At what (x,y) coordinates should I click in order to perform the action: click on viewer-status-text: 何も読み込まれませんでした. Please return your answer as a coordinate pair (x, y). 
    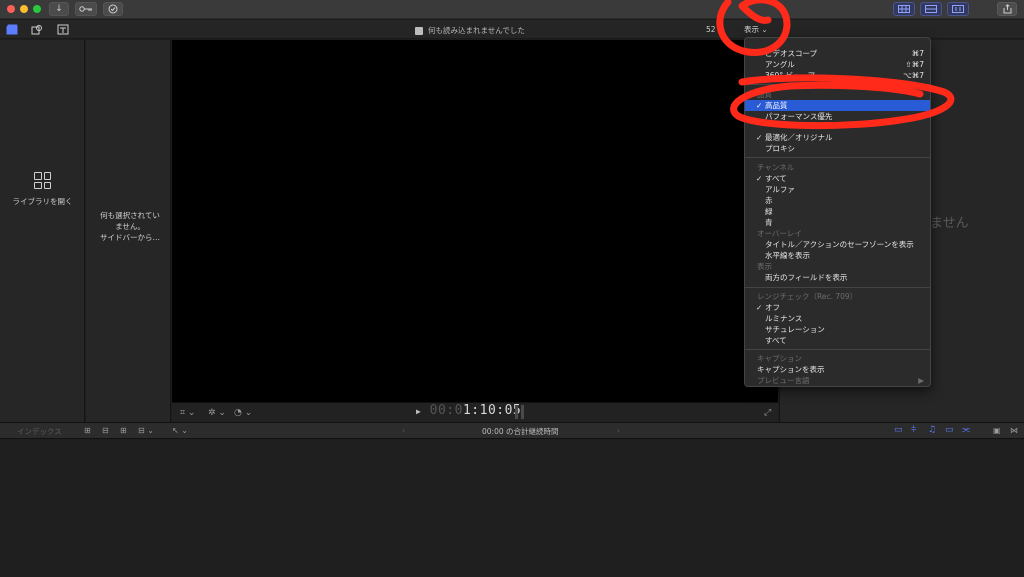
    Looking at the image, I should click on (476, 30).